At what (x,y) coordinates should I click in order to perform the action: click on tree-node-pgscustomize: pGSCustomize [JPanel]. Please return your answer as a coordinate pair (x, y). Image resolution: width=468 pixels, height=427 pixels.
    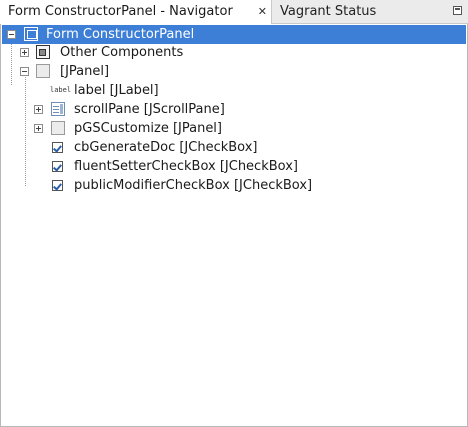
    Looking at the image, I should click on (234, 128).